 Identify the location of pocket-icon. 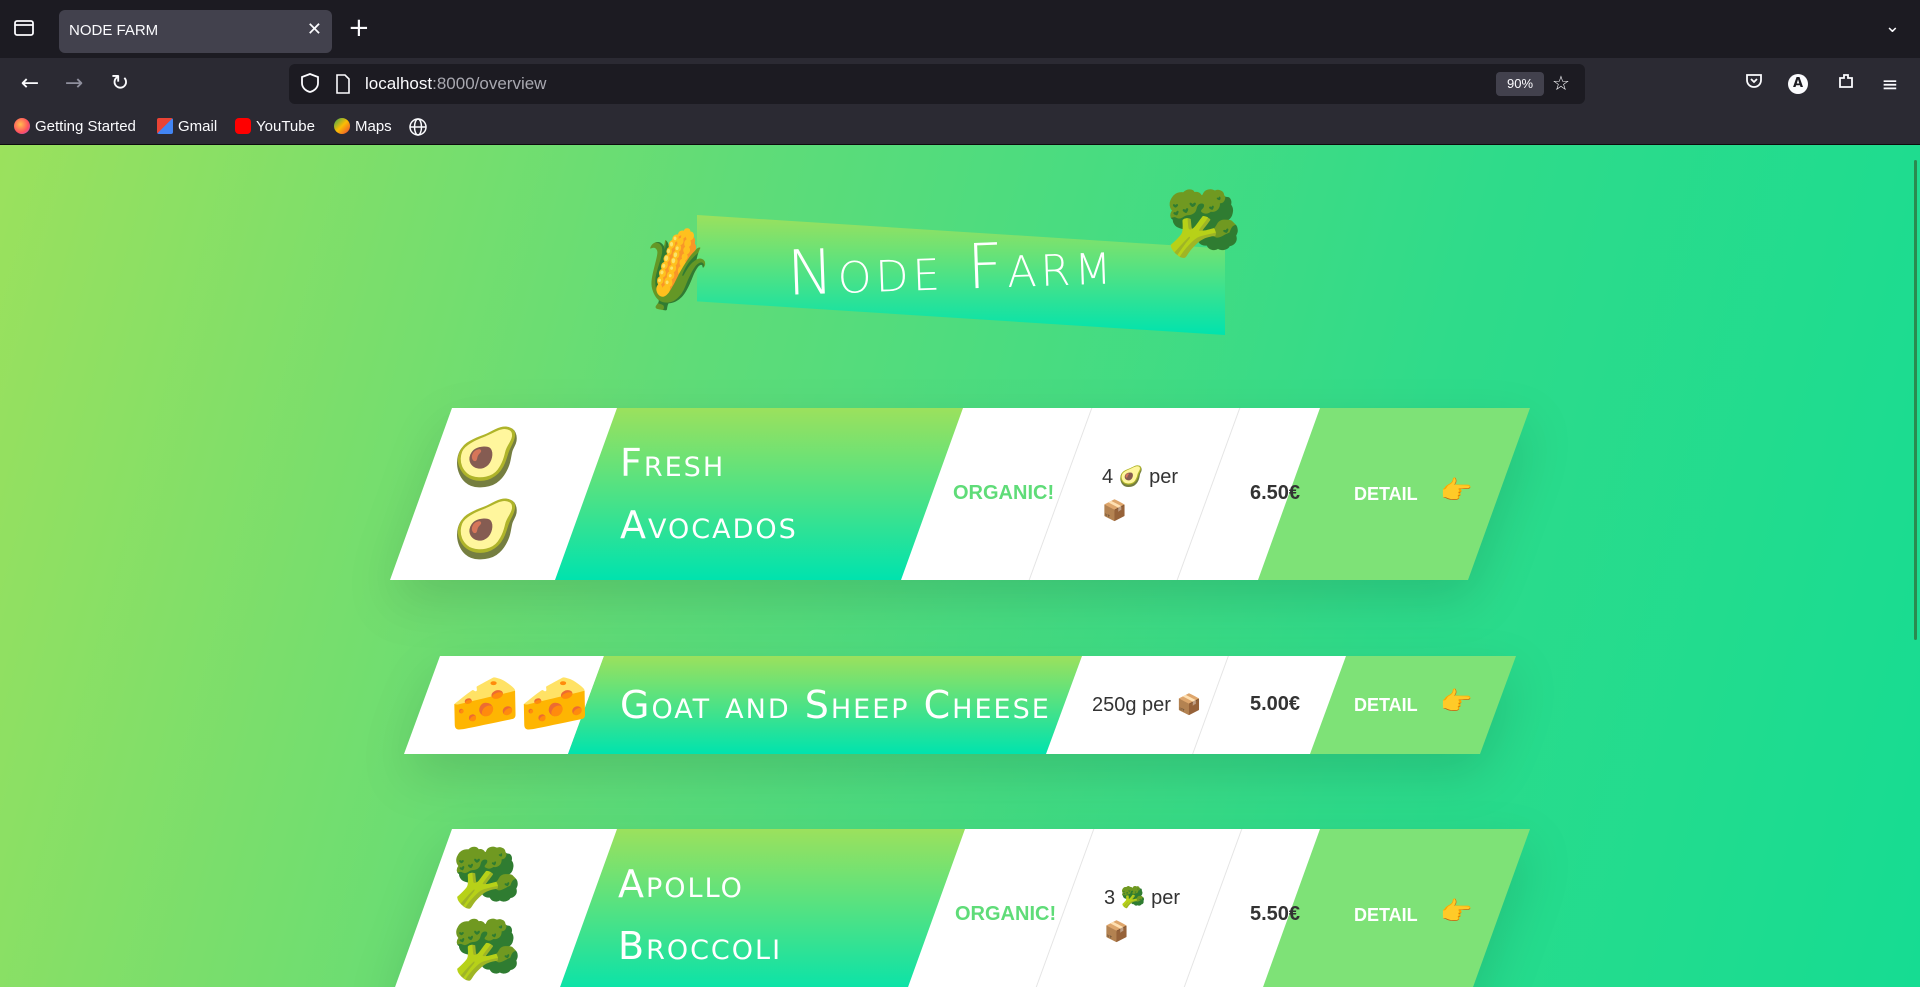
(1754, 84).